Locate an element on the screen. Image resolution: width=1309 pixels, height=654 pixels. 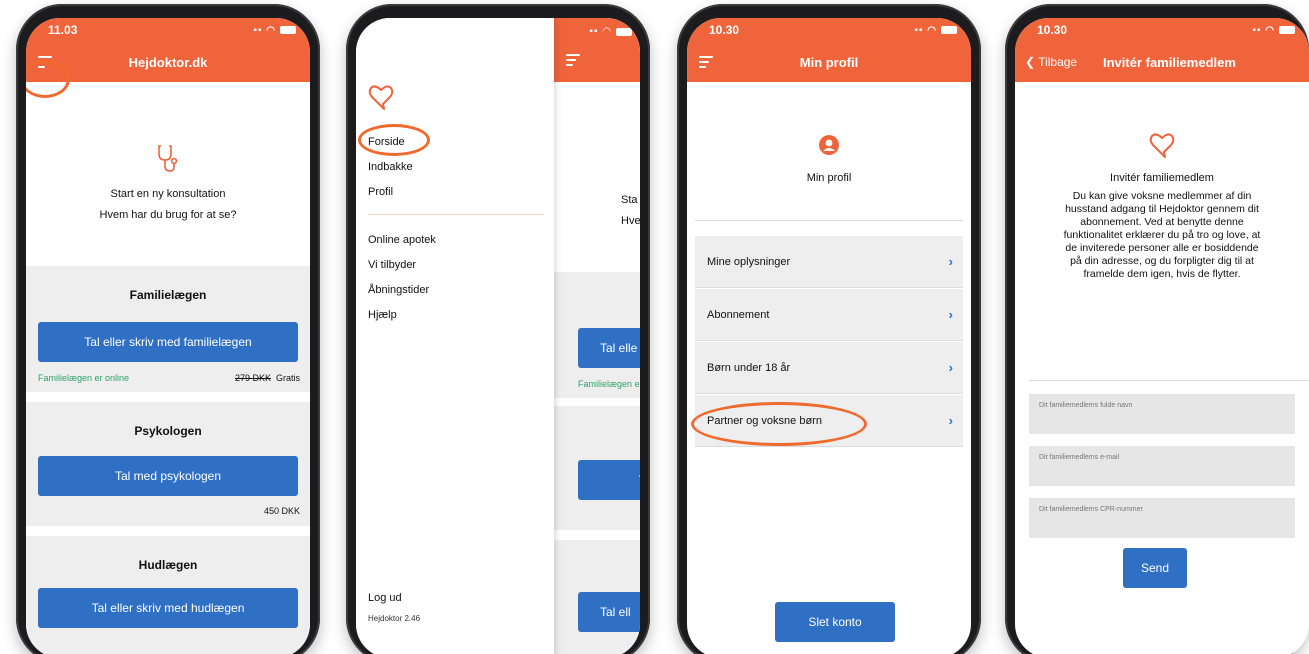
price: 450 DKK is located at coordinates (281, 511).